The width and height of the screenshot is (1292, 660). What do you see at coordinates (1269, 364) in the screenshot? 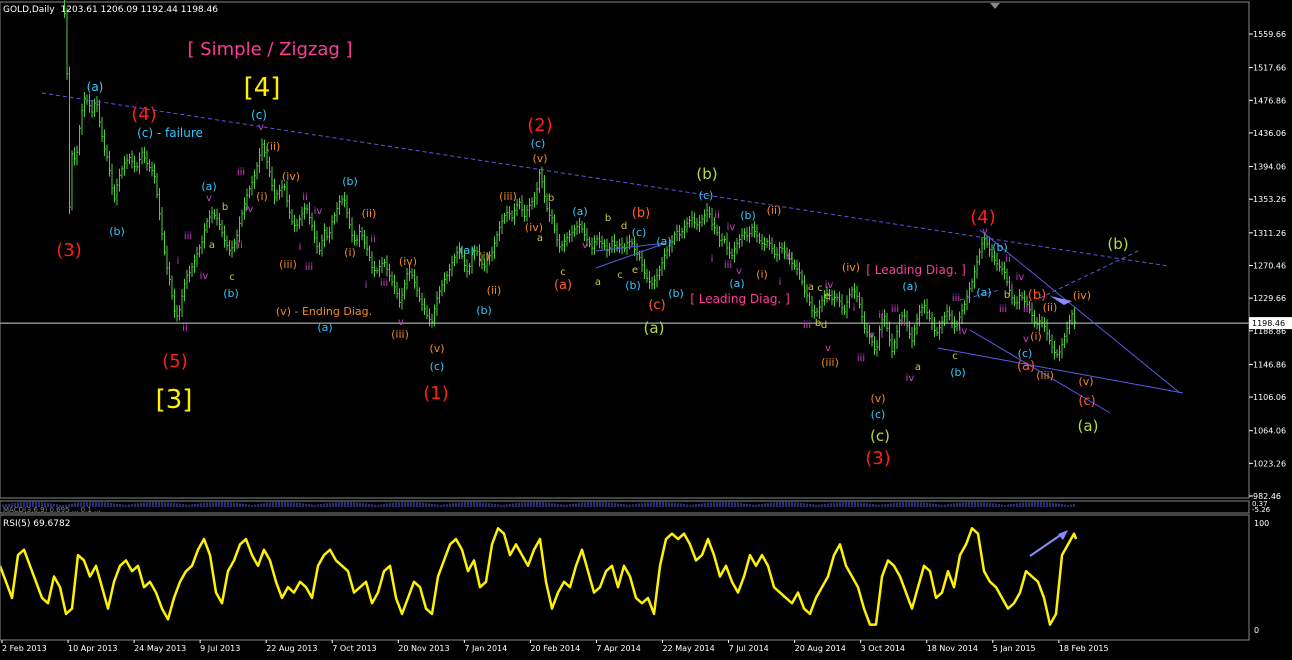
I see `price-axis-label: 1146.86` at bounding box center [1269, 364].